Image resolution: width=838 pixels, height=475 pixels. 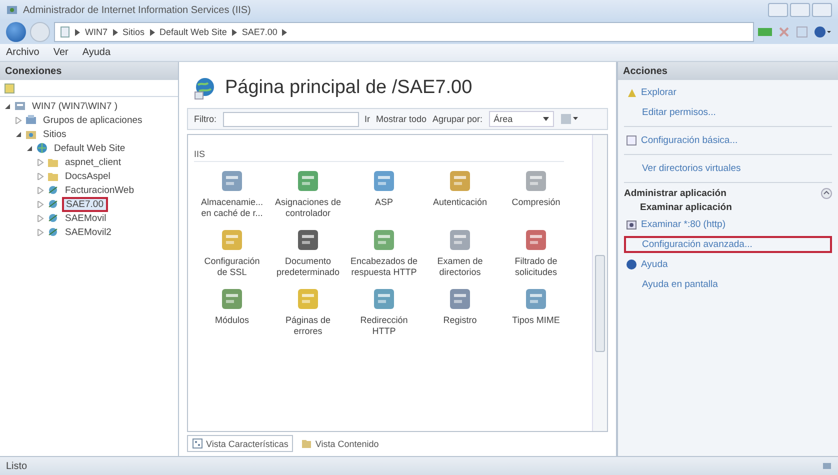 I want to click on pool-icon, so click(x=31, y=120).